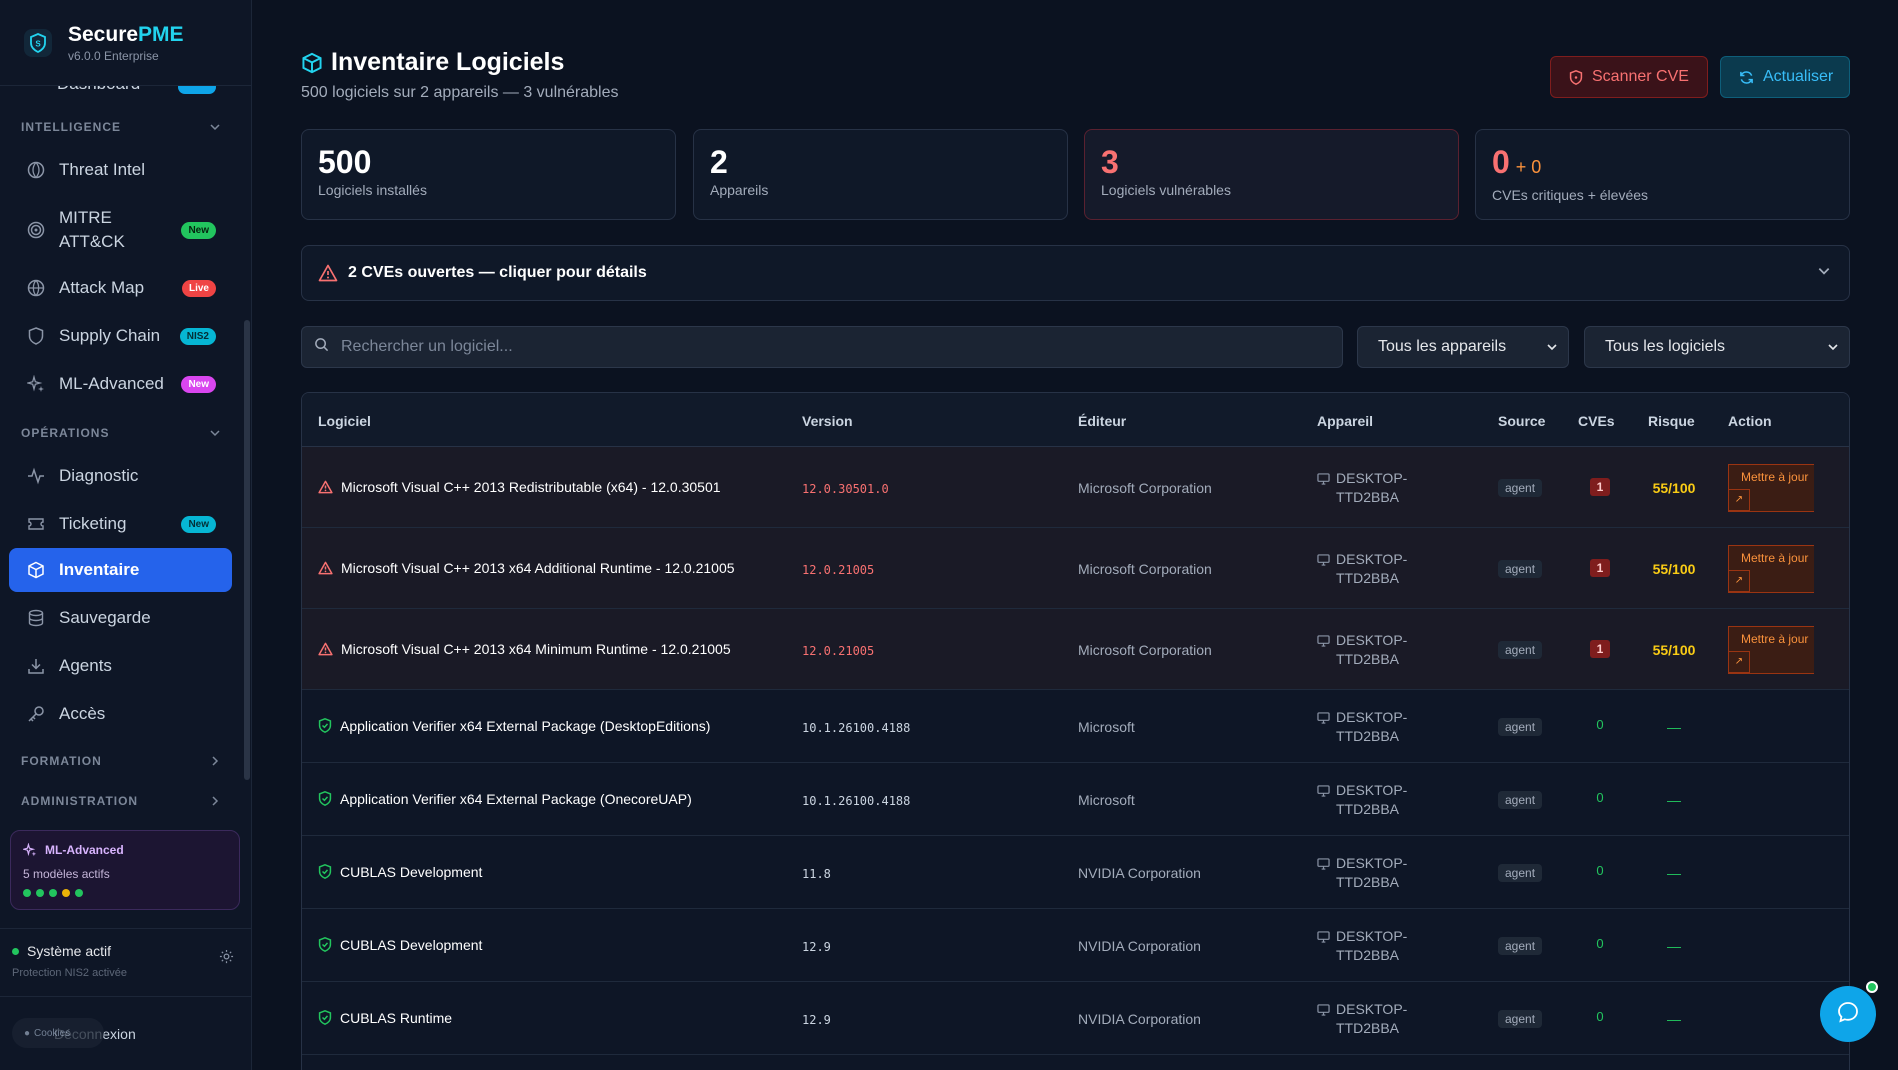 Image resolution: width=1898 pixels, height=1070 pixels. I want to click on stat-label: Logiciels installés, so click(372, 190).